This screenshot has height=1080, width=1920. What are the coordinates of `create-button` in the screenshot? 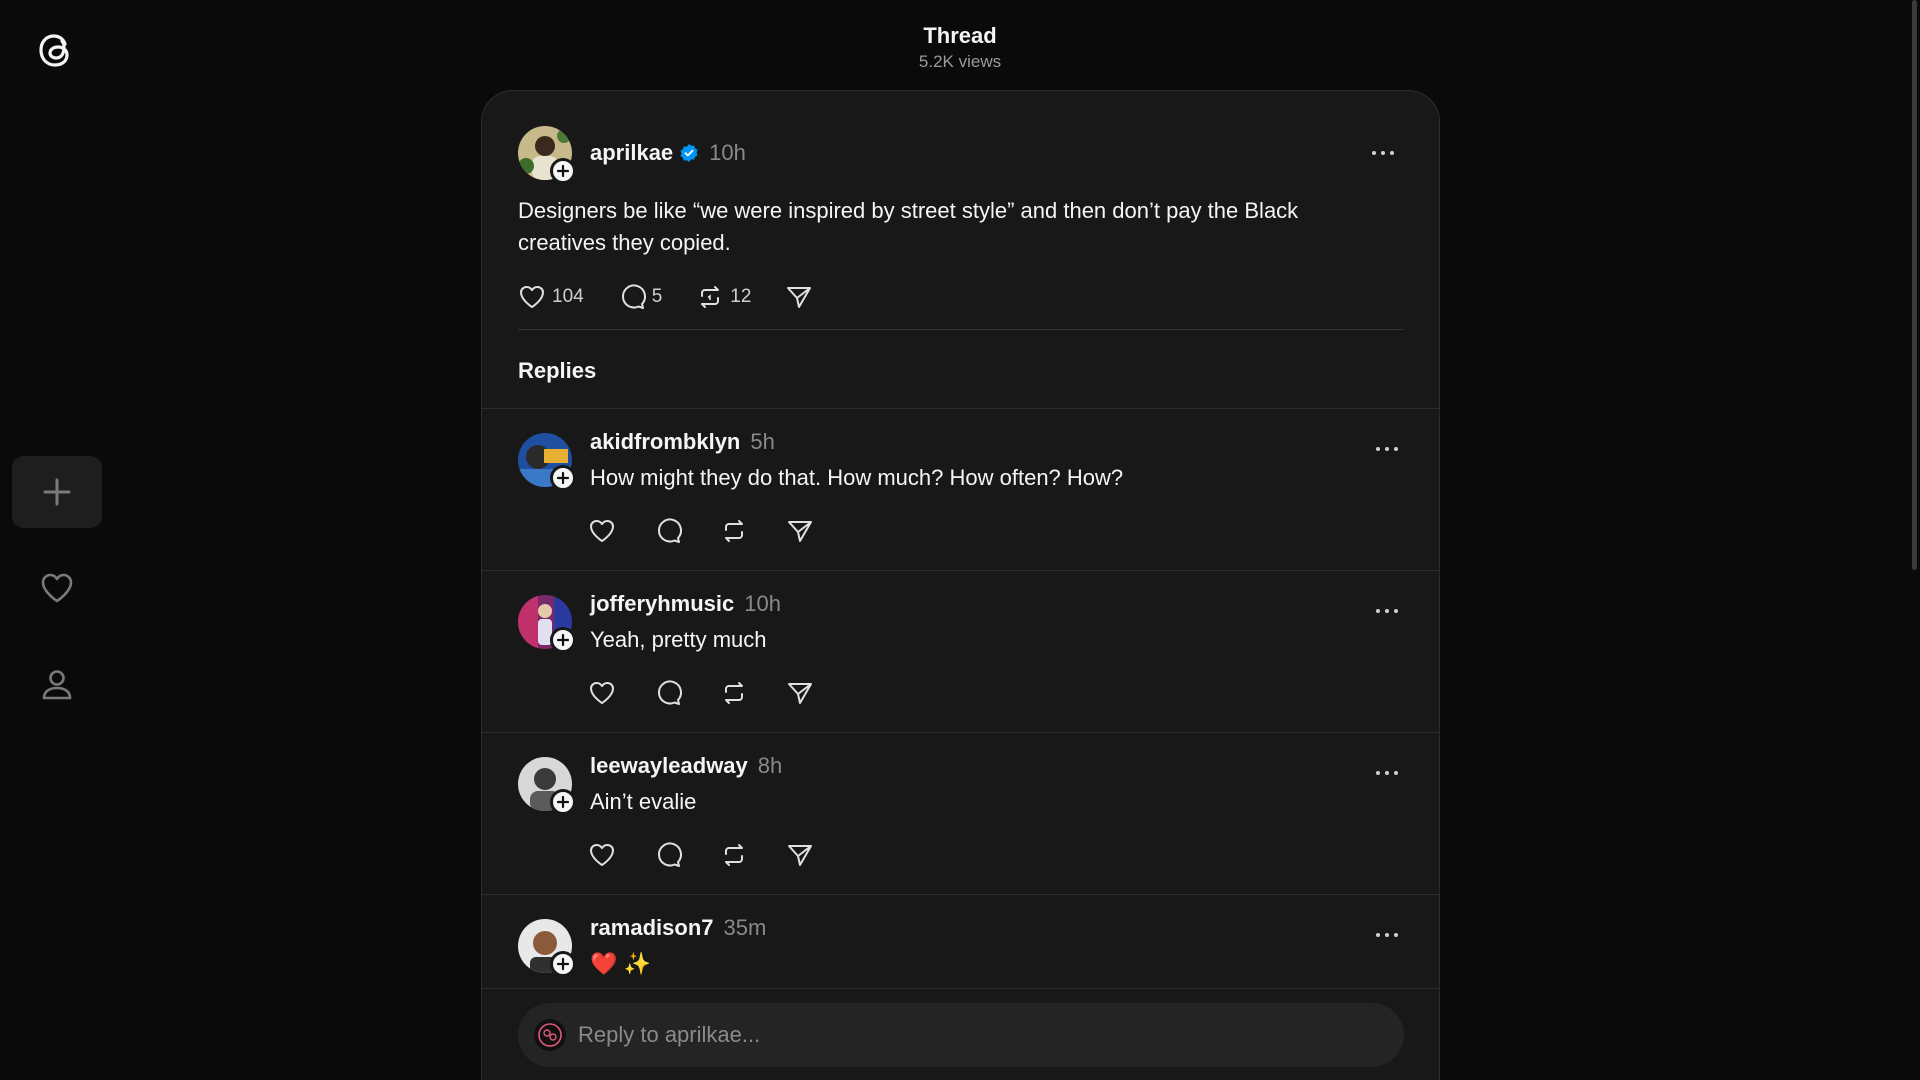 It's located at (57, 492).